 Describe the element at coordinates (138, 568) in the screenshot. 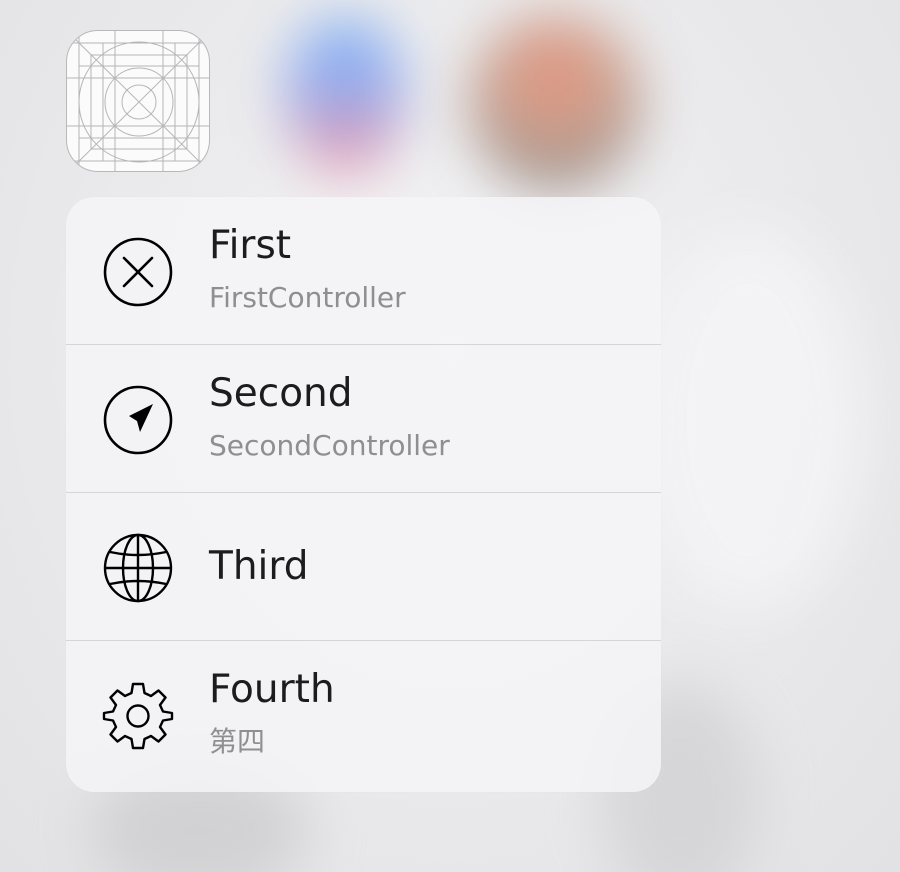

I see `globe-icon` at that location.